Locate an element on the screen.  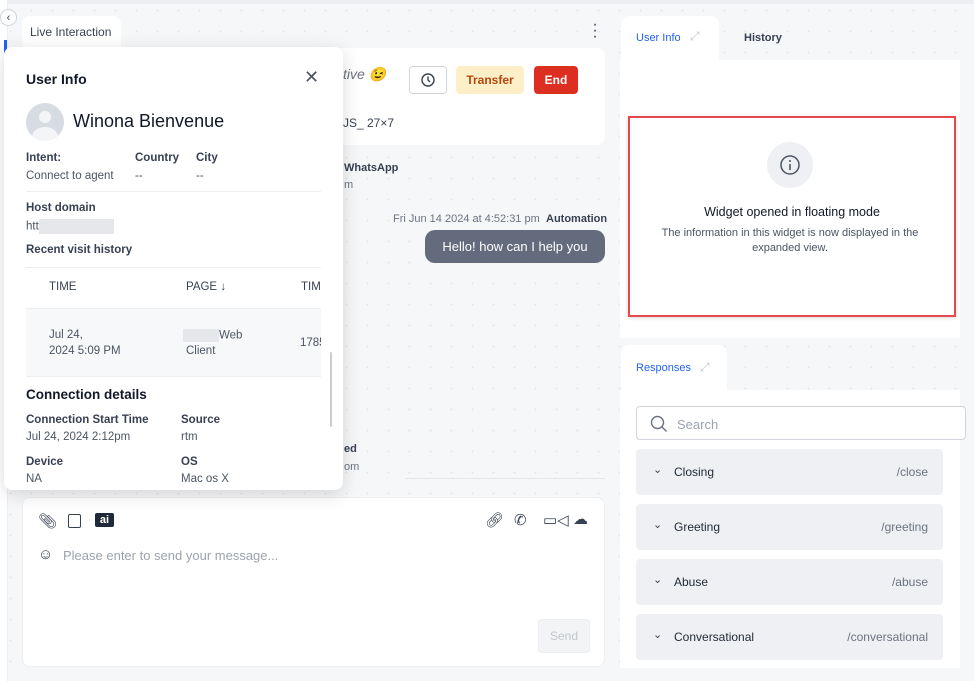
search-input: Search is located at coordinates (801, 423).